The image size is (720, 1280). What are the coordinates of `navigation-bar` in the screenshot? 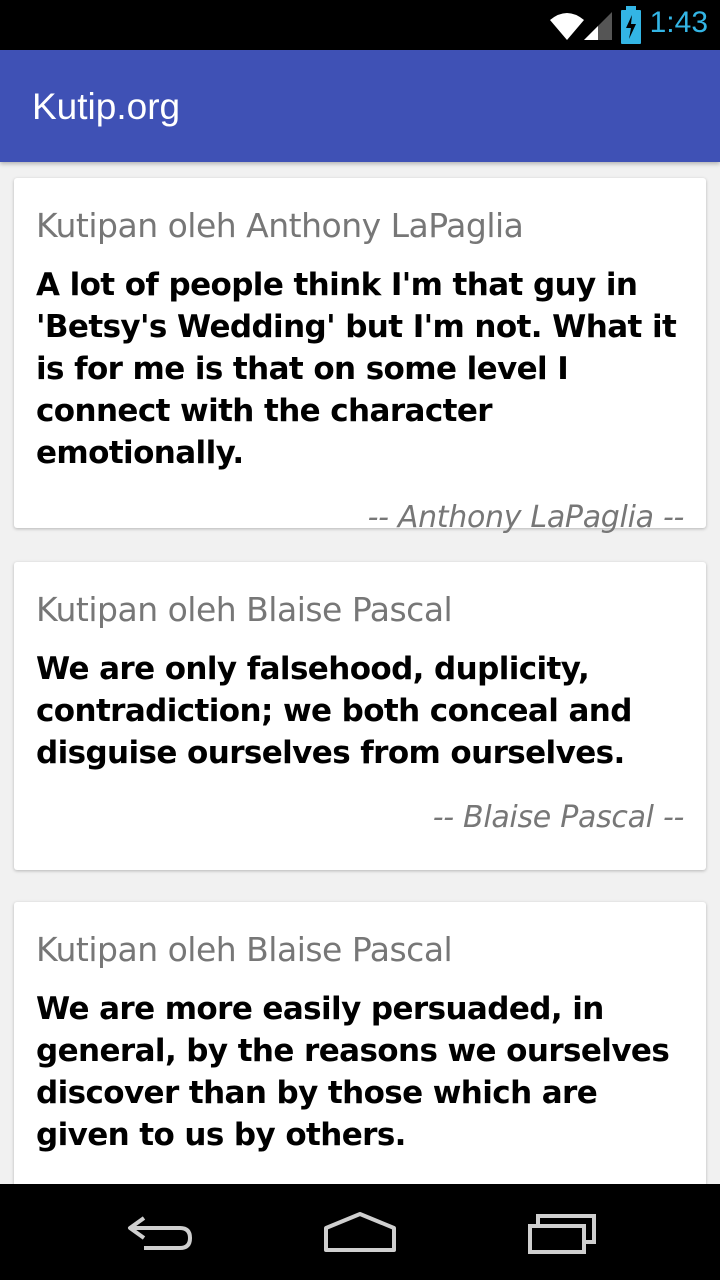 It's located at (360, 1232).